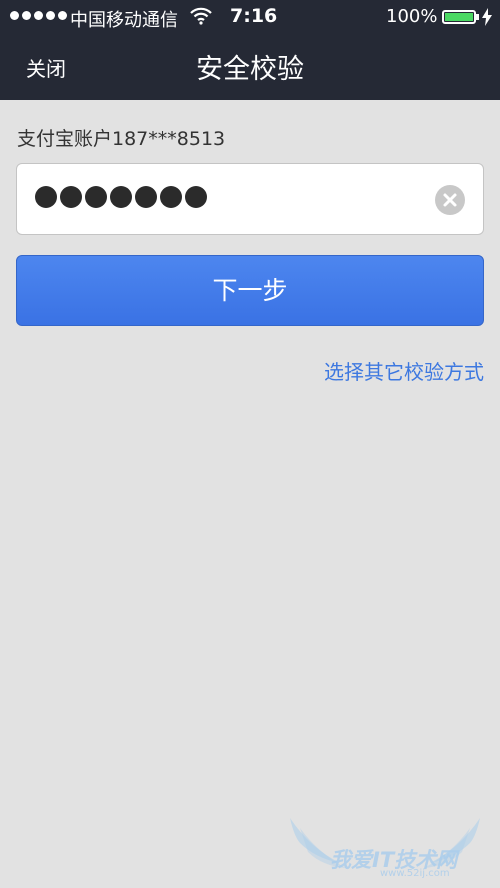 Image resolution: width=500 pixels, height=888 pixels. I want to click on header: 中国移动通信 7:16 100% 关闭 安全校验, so click(250, 50).